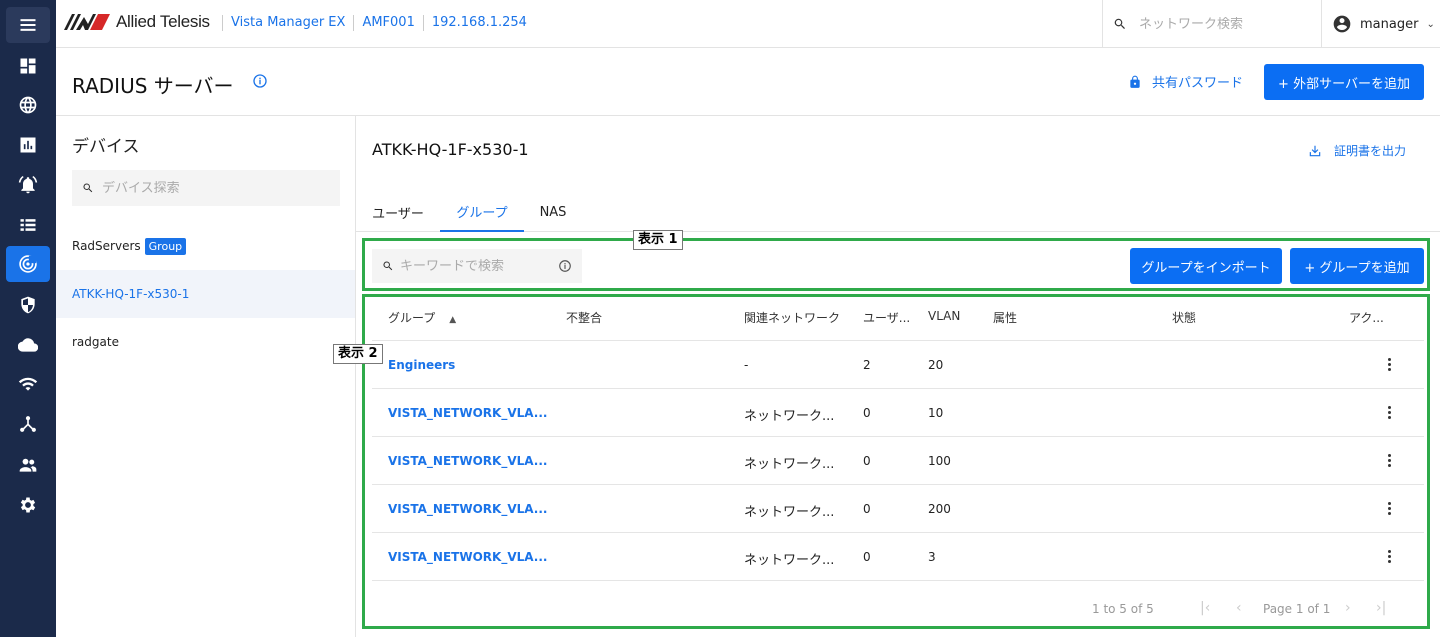 The width and height of the screenshot is (1440, 637). I want to click on device-search-input, so click(212, 188).